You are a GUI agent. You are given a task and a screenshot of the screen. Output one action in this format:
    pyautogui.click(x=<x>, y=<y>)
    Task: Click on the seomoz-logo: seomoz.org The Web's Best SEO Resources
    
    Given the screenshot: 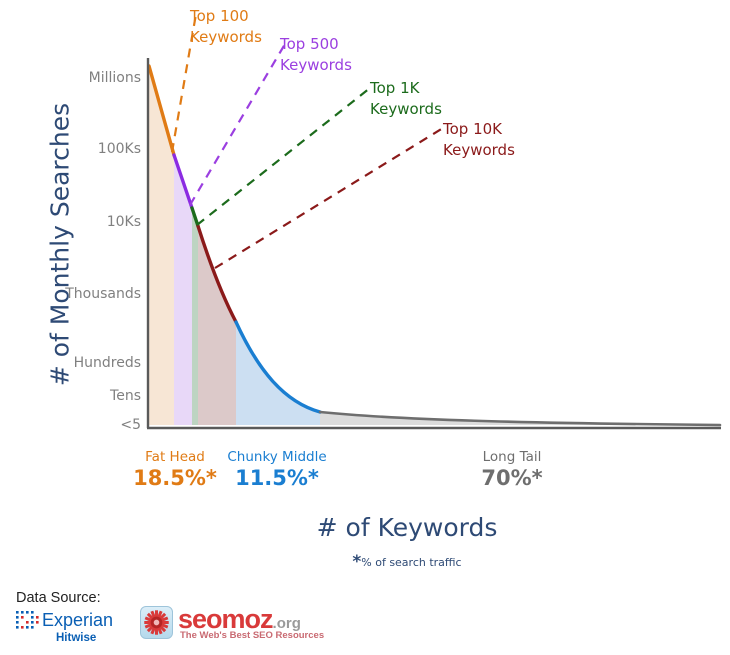 What is the action you would take?
    pyautogui.click(x=232, y=623)
    